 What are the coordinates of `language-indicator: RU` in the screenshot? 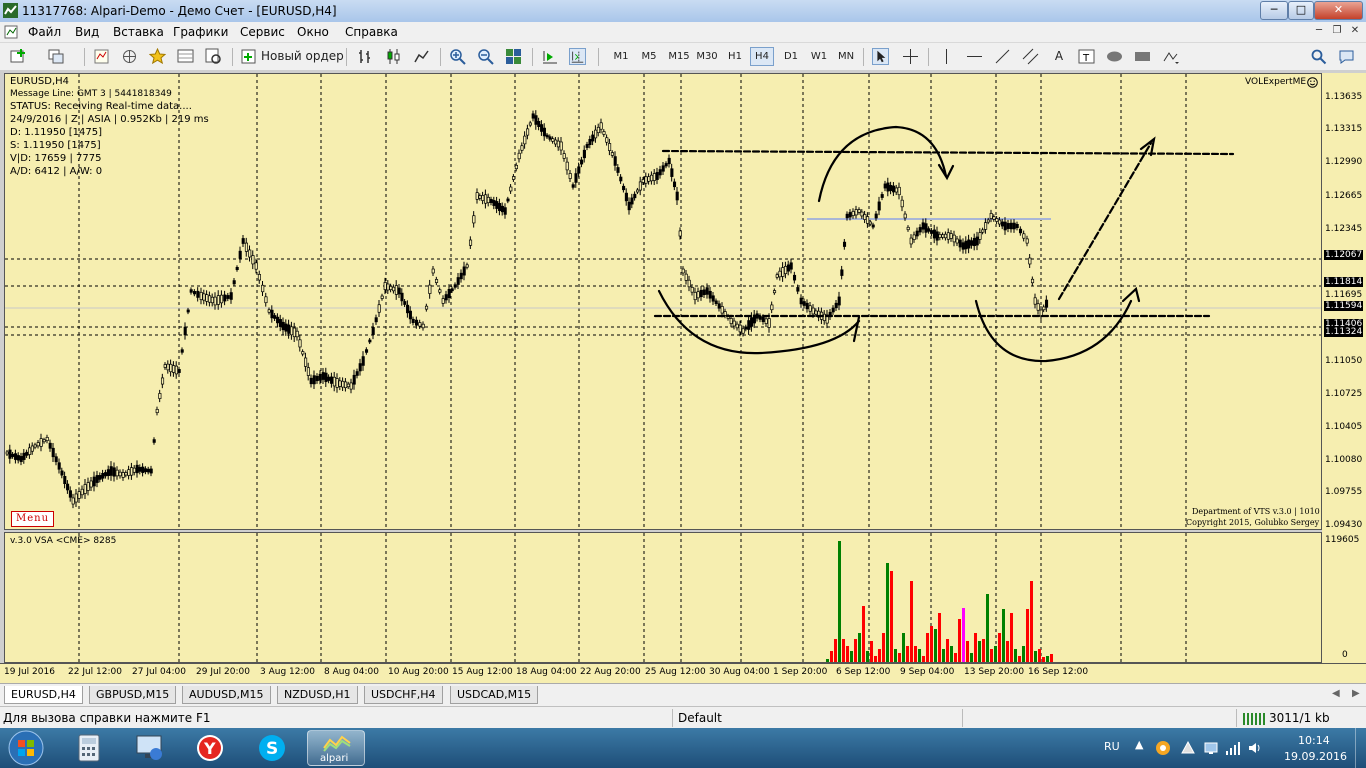 It's located at (1112, 746).